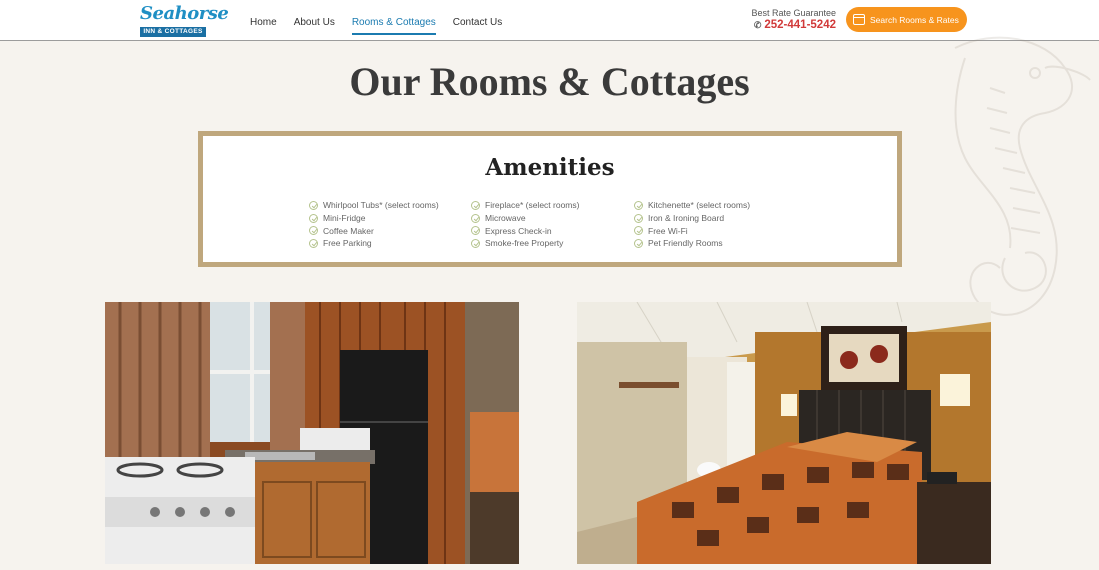 The height and width of the screenshot is (570, 1099). Describe the element at coordinates (389, 218) in the screenshot. I see `amenity-item: Mini-Fridge` at that location.